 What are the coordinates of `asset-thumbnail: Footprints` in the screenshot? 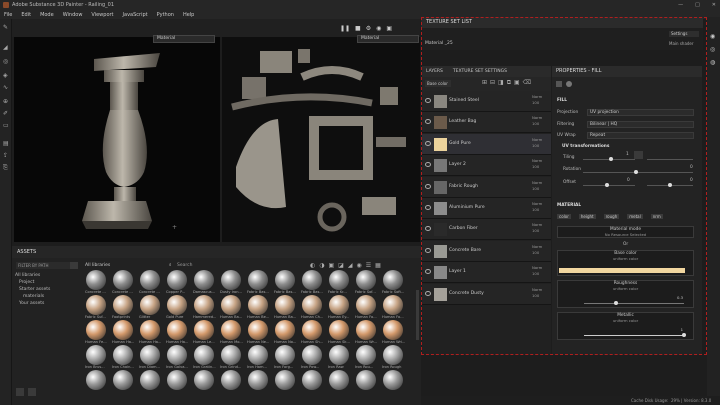 It's located at (123, 307).